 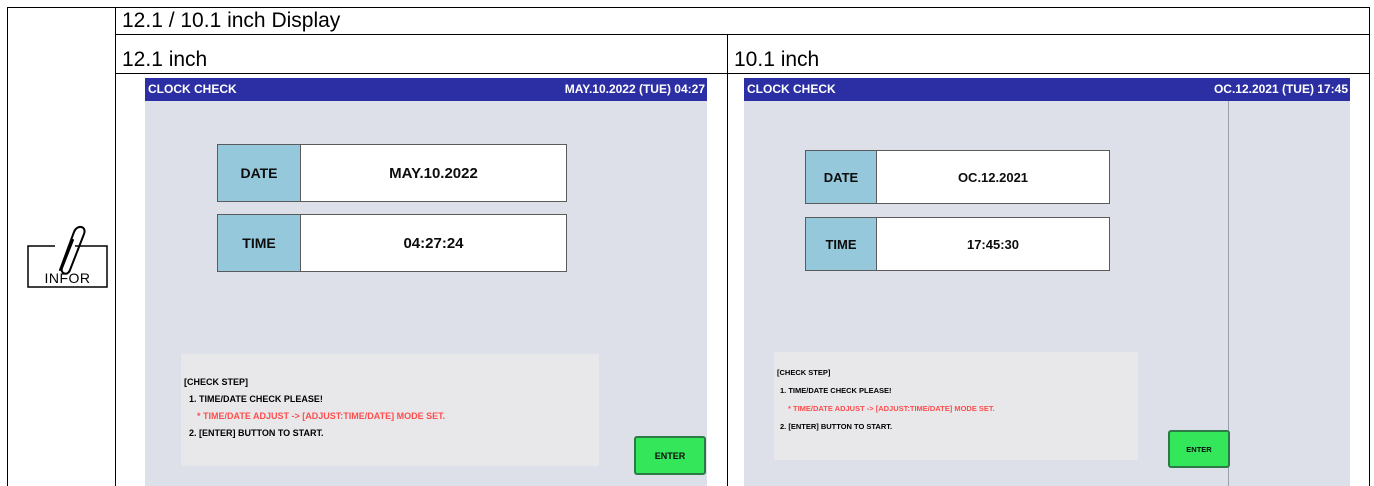 What do you see at coordinates (1047, 89) in the screenshot?
I see `screen-10-titlebar: CLOCK CHECK OC.12.2021 (TUE) 17:45` at bounding box center [1047, 89].